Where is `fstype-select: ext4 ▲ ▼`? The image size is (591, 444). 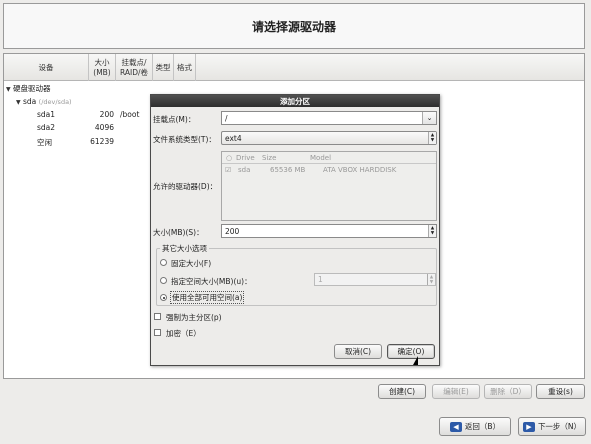 fstype-select: ext4 ▲ ▼ is located at coordinates (329, 138).